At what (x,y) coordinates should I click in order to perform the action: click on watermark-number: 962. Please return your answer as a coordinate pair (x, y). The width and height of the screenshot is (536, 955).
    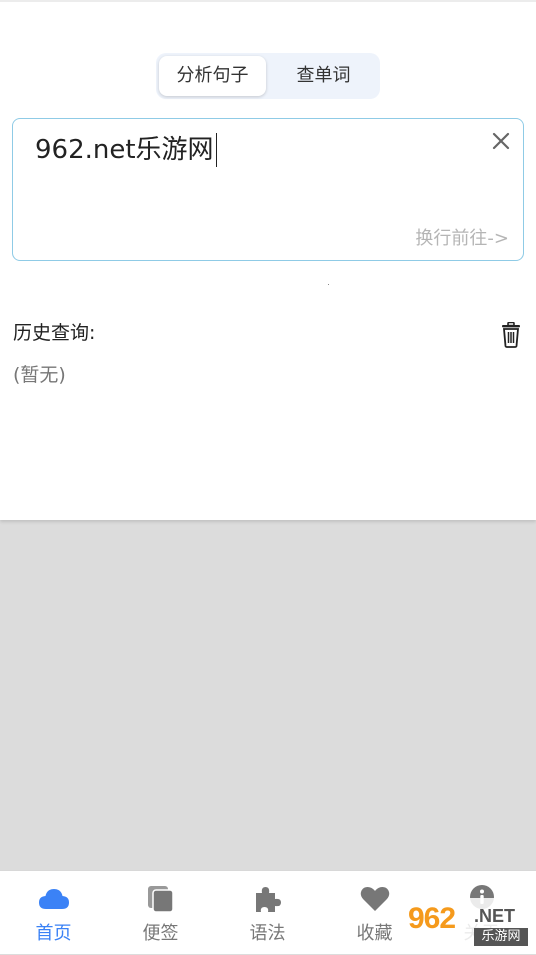
    Looking at the image, I should click on (432, 918).